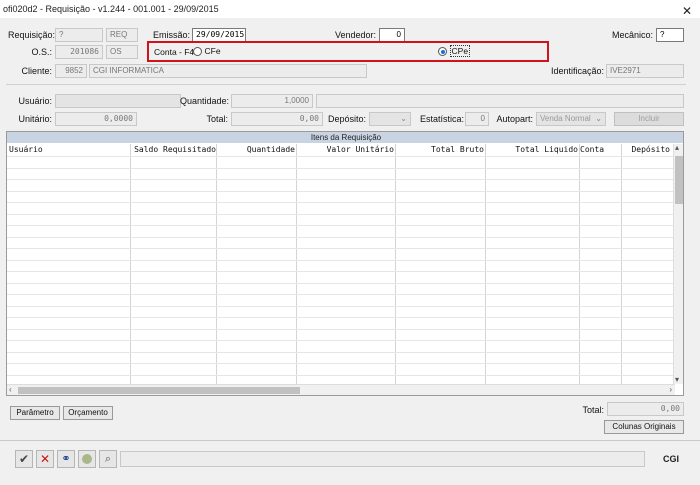  I want to click on horizontal-scroll-thumb, so click(159, 390).